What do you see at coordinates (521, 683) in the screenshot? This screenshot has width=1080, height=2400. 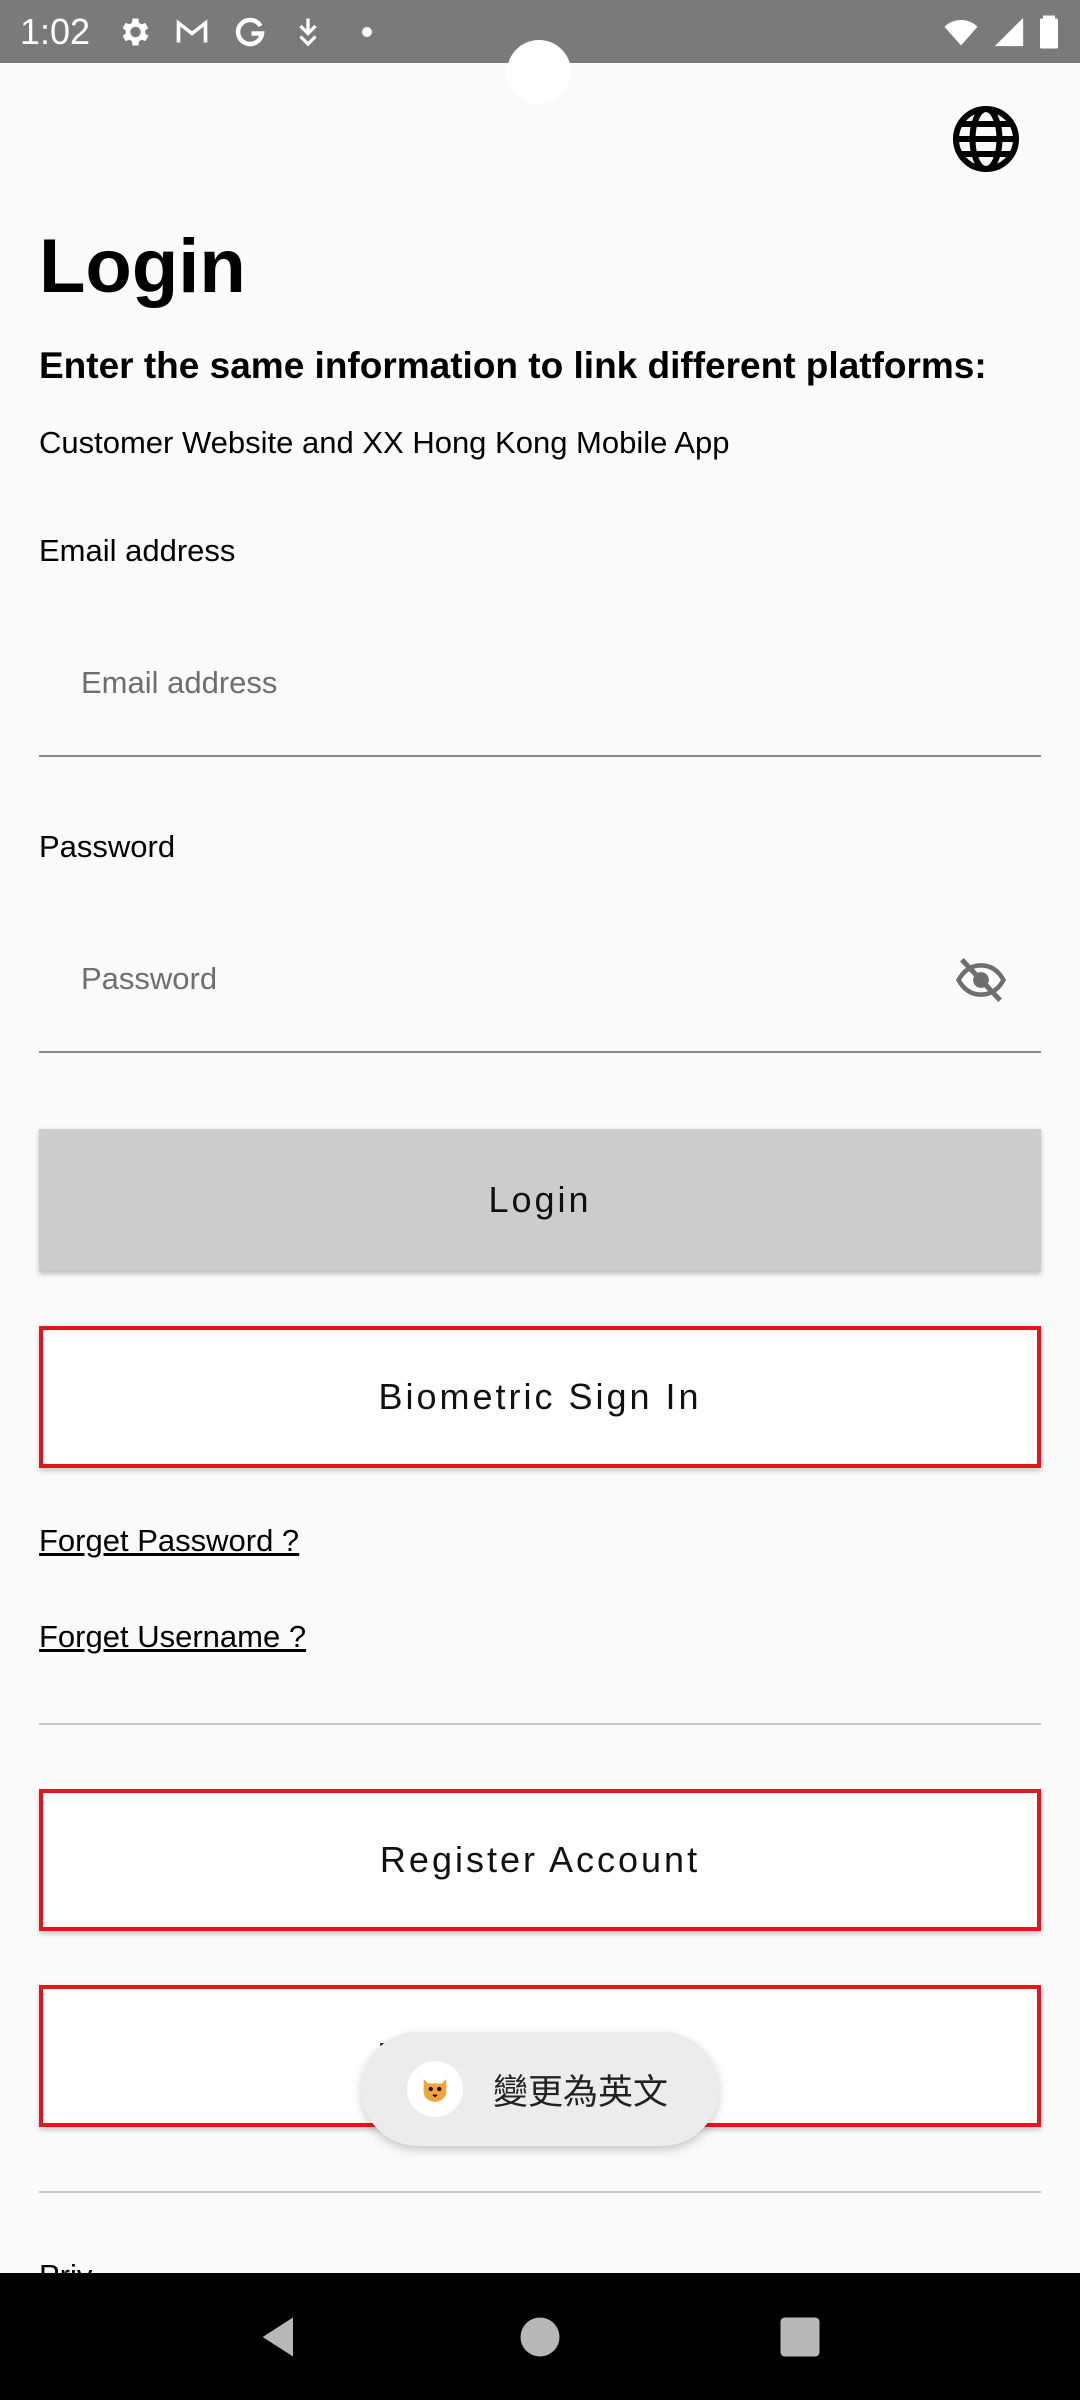 I see `email-field` at bounding box center [521, 683].